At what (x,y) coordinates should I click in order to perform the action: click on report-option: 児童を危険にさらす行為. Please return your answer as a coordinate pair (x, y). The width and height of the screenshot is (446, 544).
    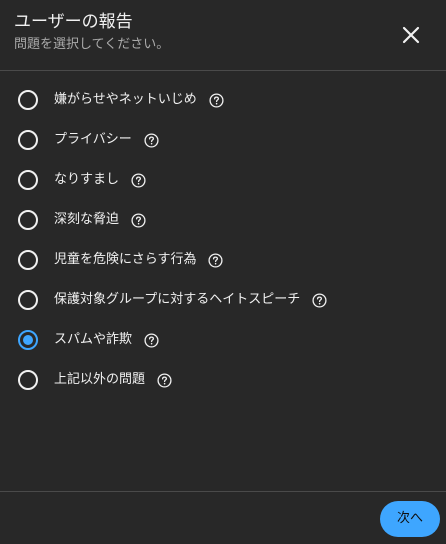
    Looking at the image, I should click on (223, 260).